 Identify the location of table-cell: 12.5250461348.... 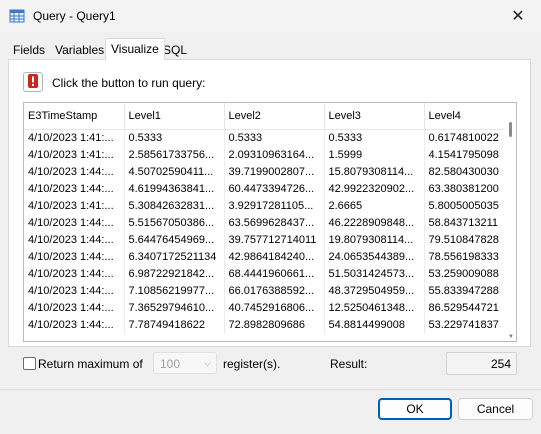
(374, 308).